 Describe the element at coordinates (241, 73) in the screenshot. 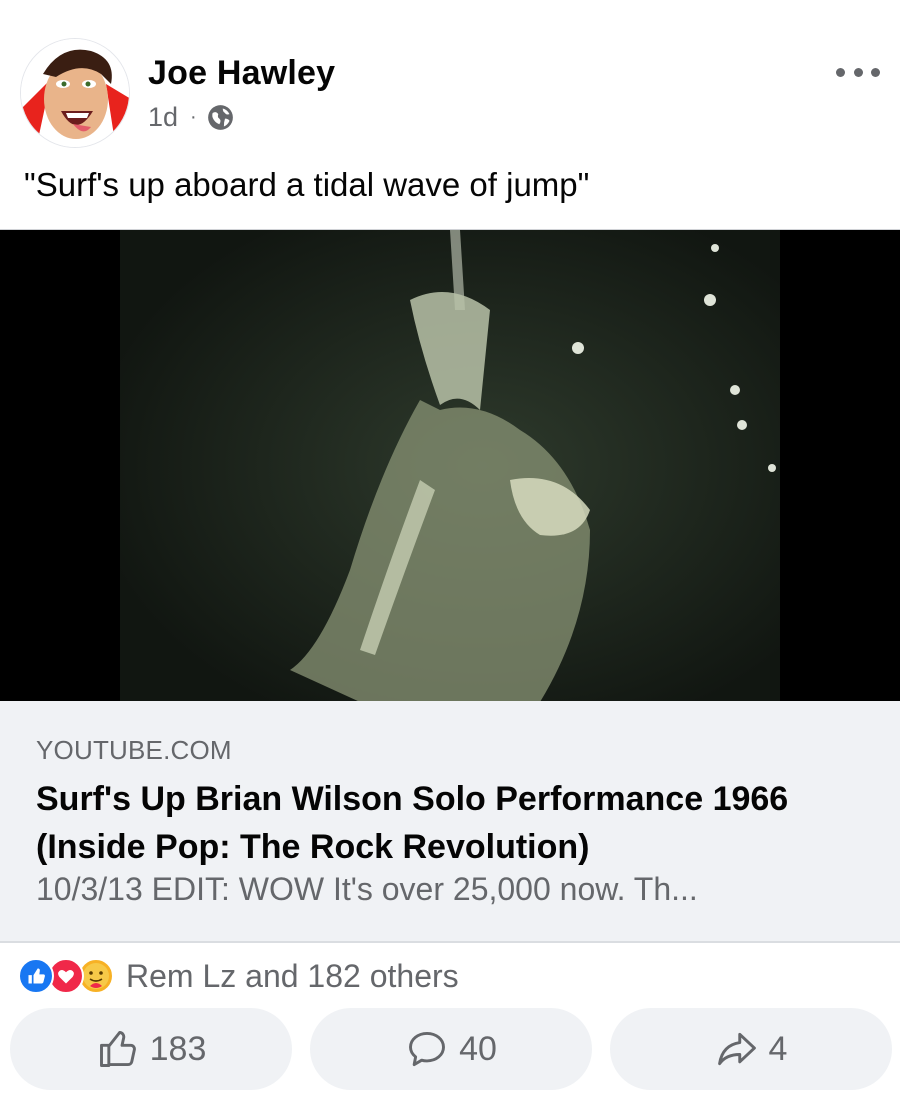

I see `author-name: Joe Hawley` at that location.